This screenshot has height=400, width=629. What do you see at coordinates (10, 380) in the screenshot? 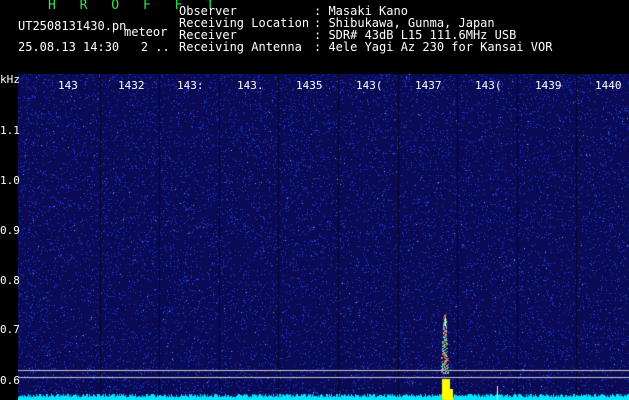
I see `freq-tick: 0.6` at bounding box center [10, 380].